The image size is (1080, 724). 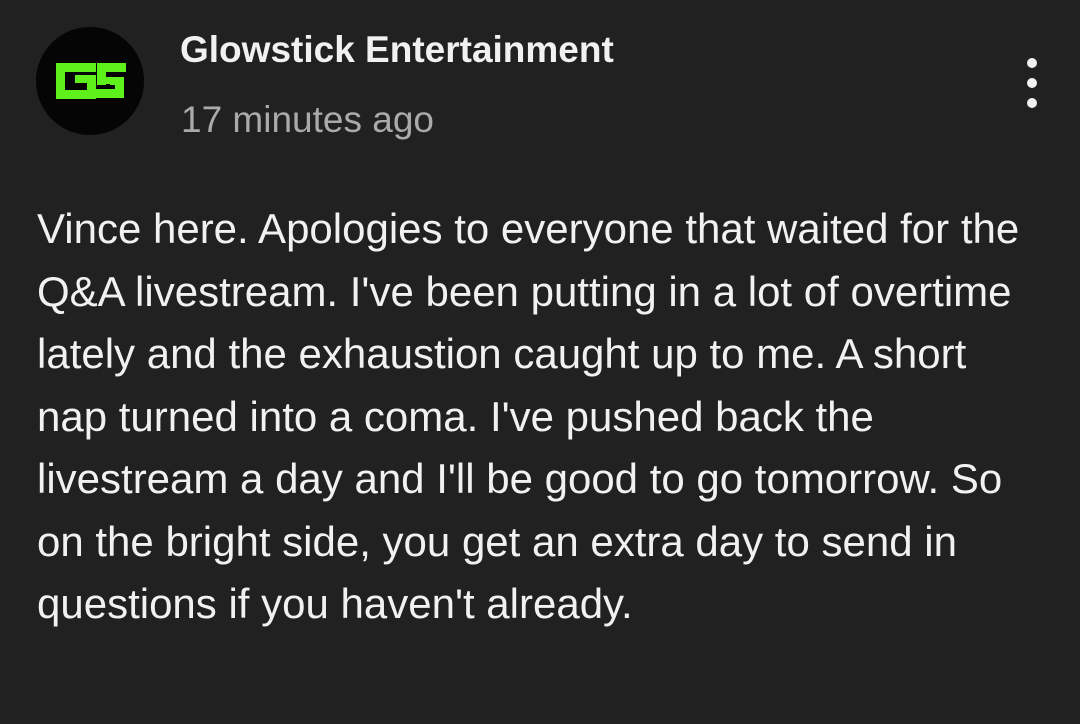 I want to click on post-timestamp: 17 minutes ago, so click(x=308, y=119).